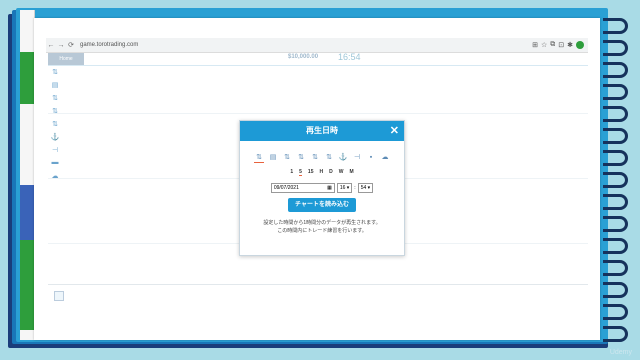  I want to click on side-tool-icon: ⊣, so click(55, 152).